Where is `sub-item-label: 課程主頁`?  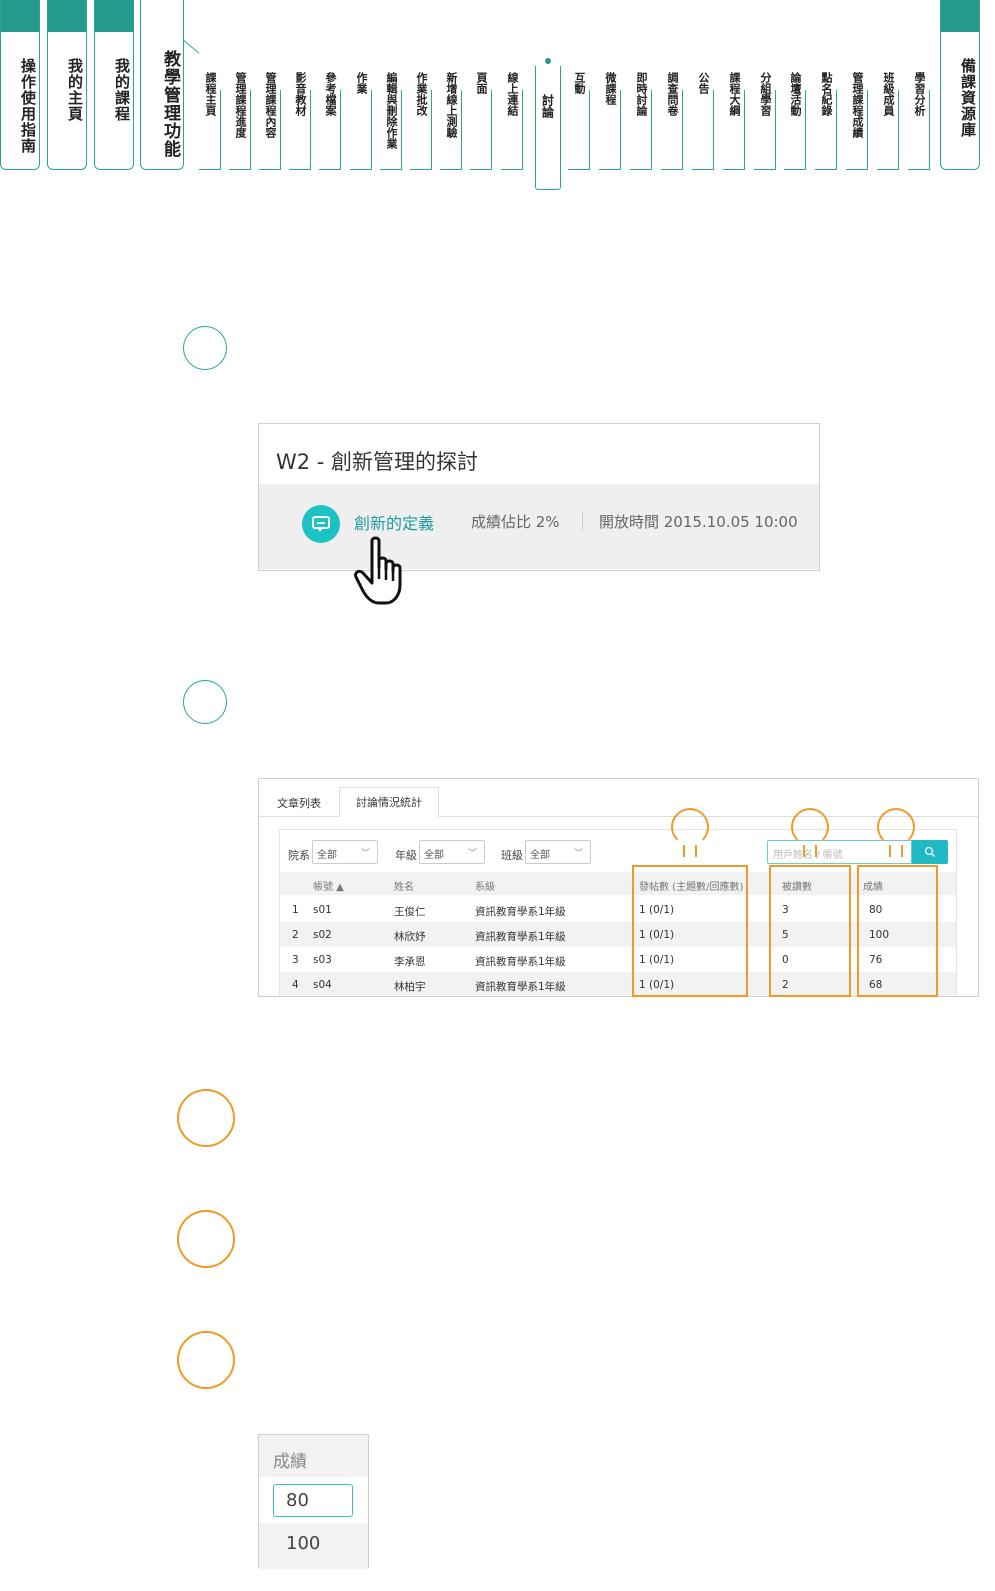 sub-item-label: 課程主頁 is located at coordinates (210, 94).